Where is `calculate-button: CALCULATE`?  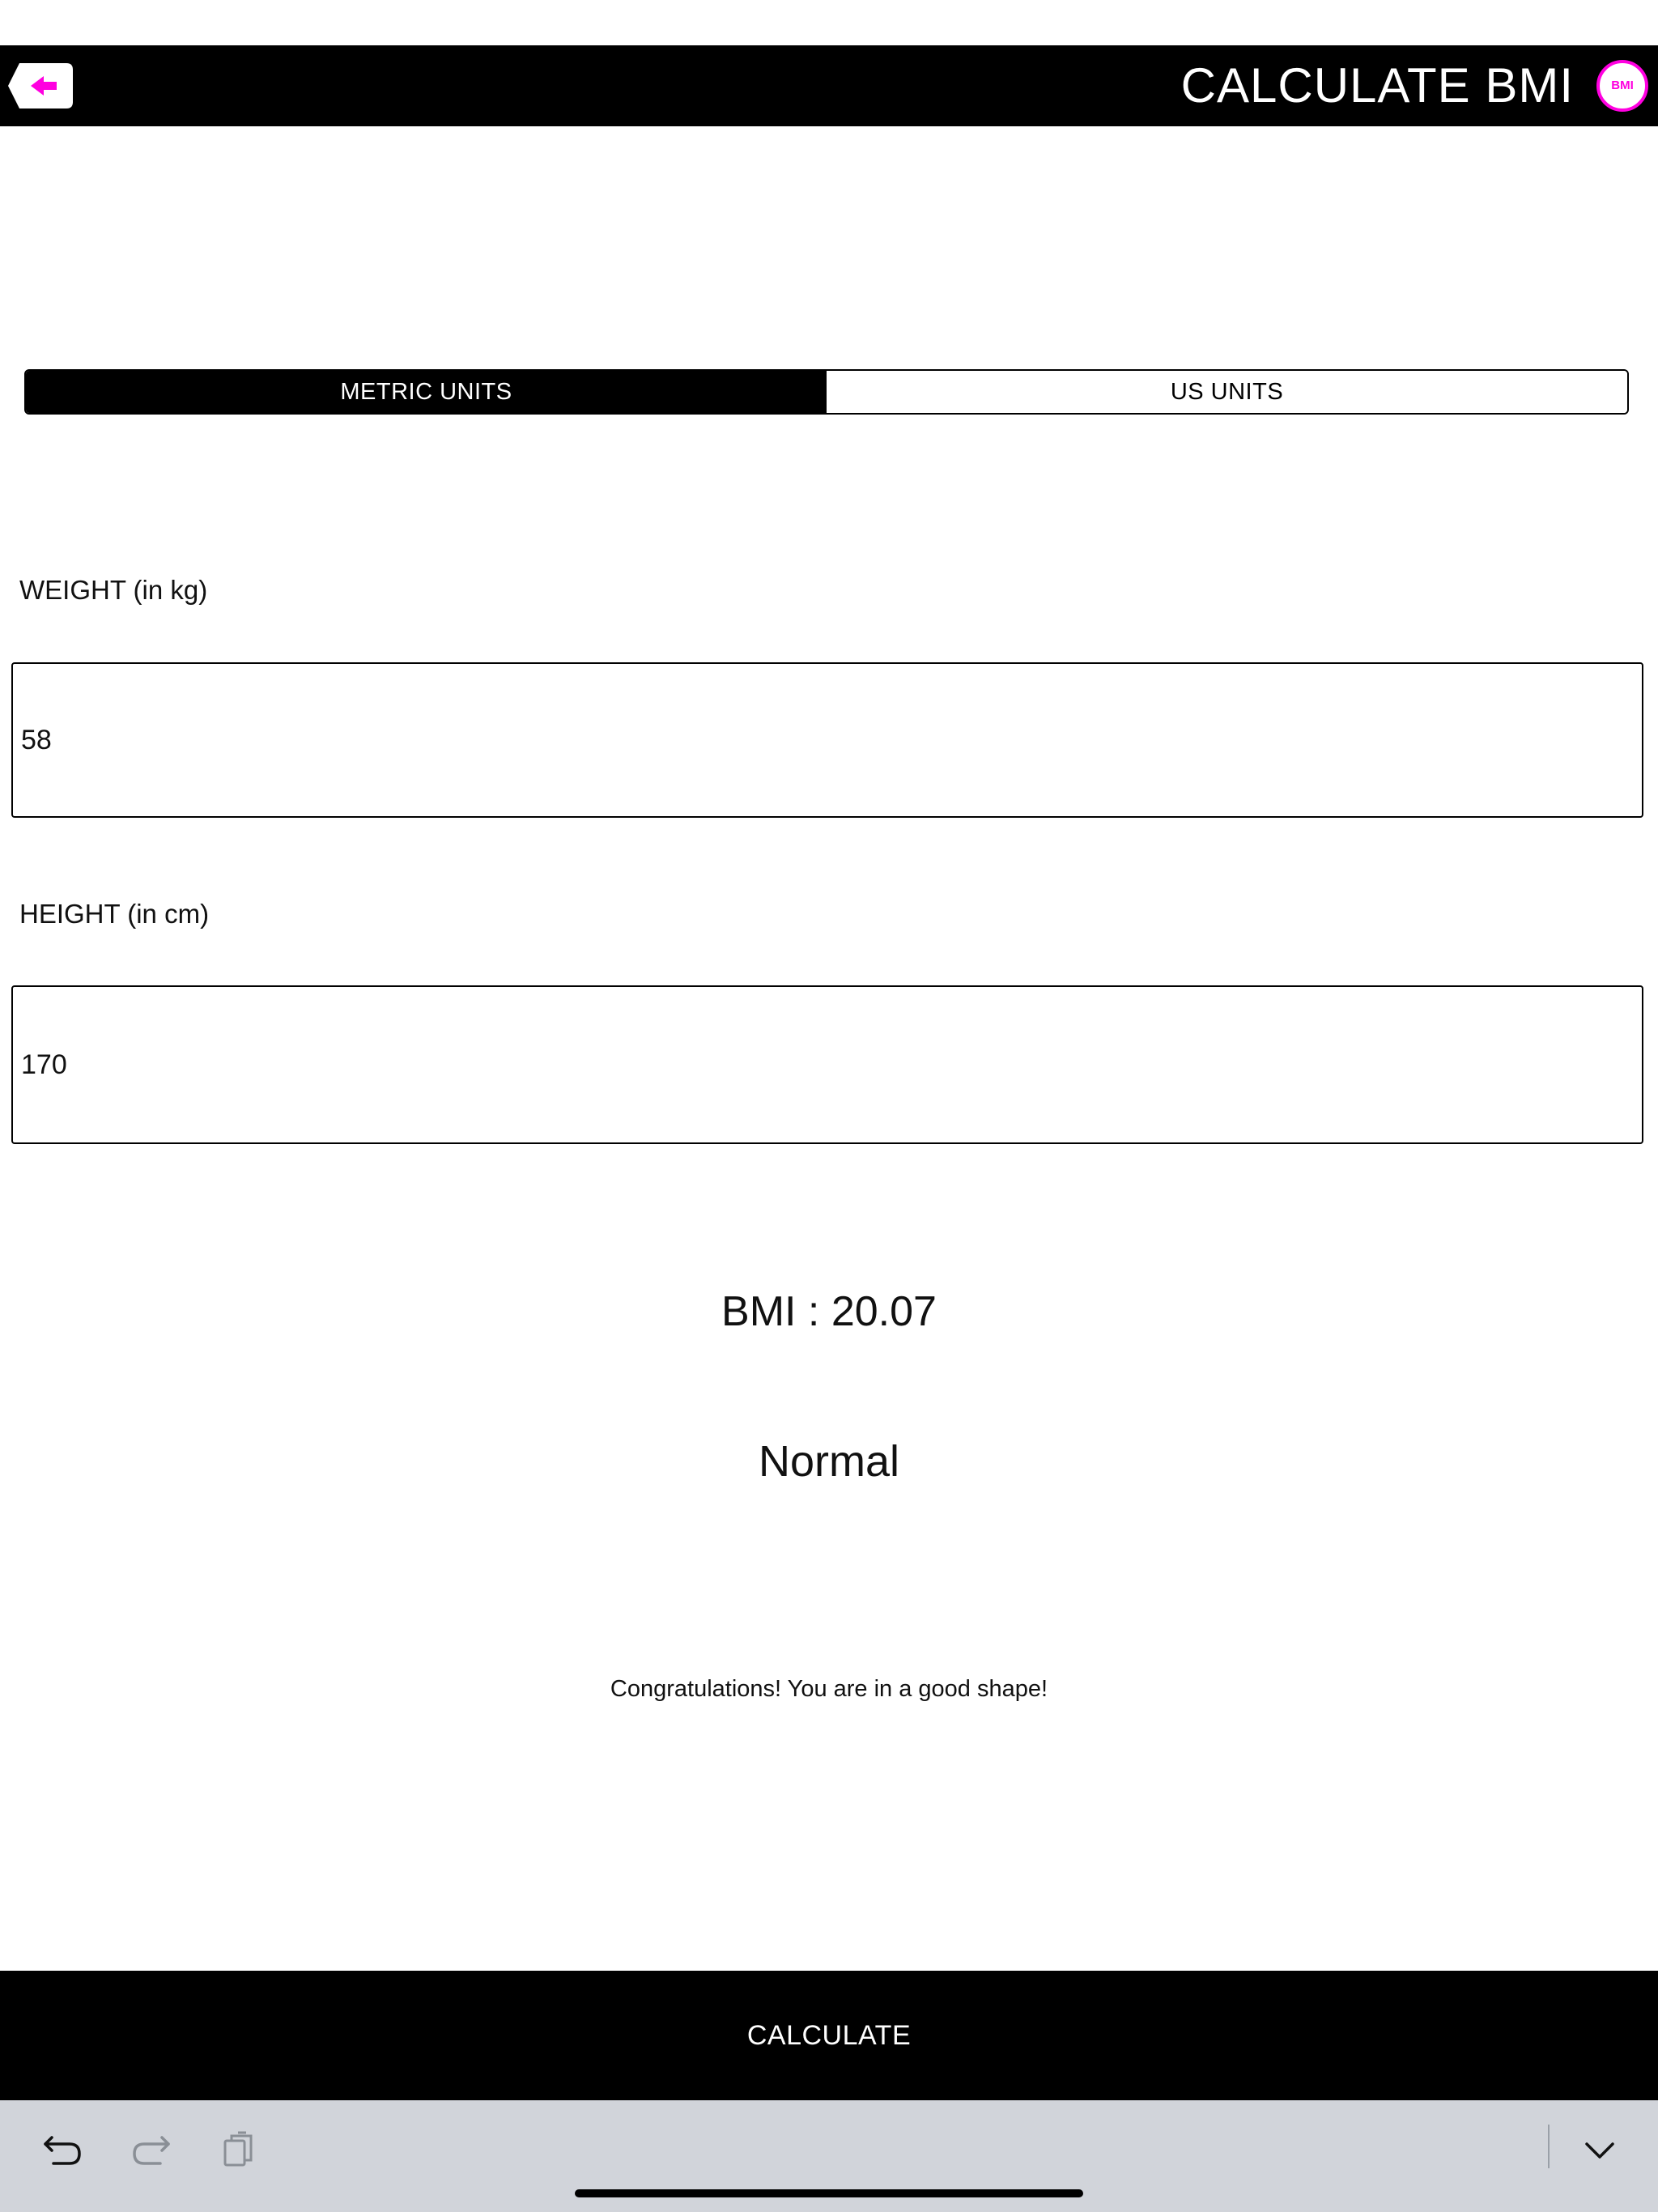 calculate-button: CALCULATE is located at coordinates (829, 2036).